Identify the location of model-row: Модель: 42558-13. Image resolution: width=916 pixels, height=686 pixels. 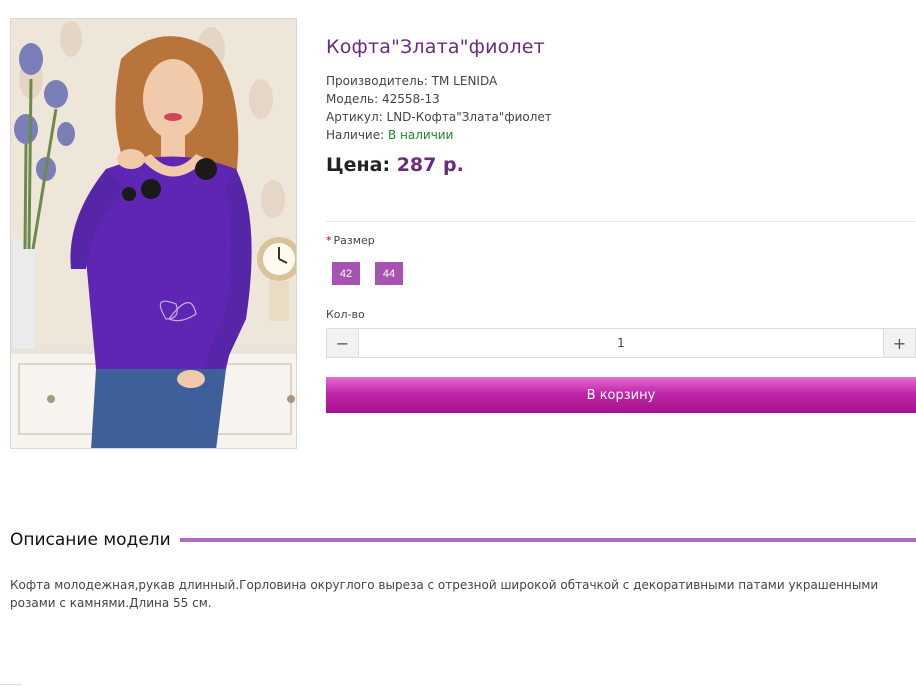
(621, 99).